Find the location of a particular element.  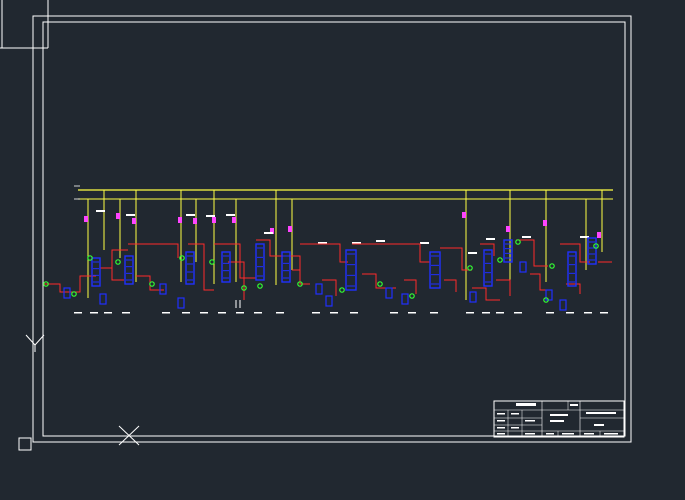

title-block is located at coordinates (559, 419).